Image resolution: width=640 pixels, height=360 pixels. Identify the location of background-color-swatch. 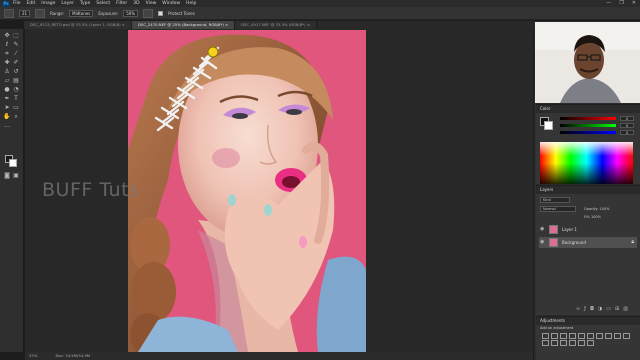
(13, 163).